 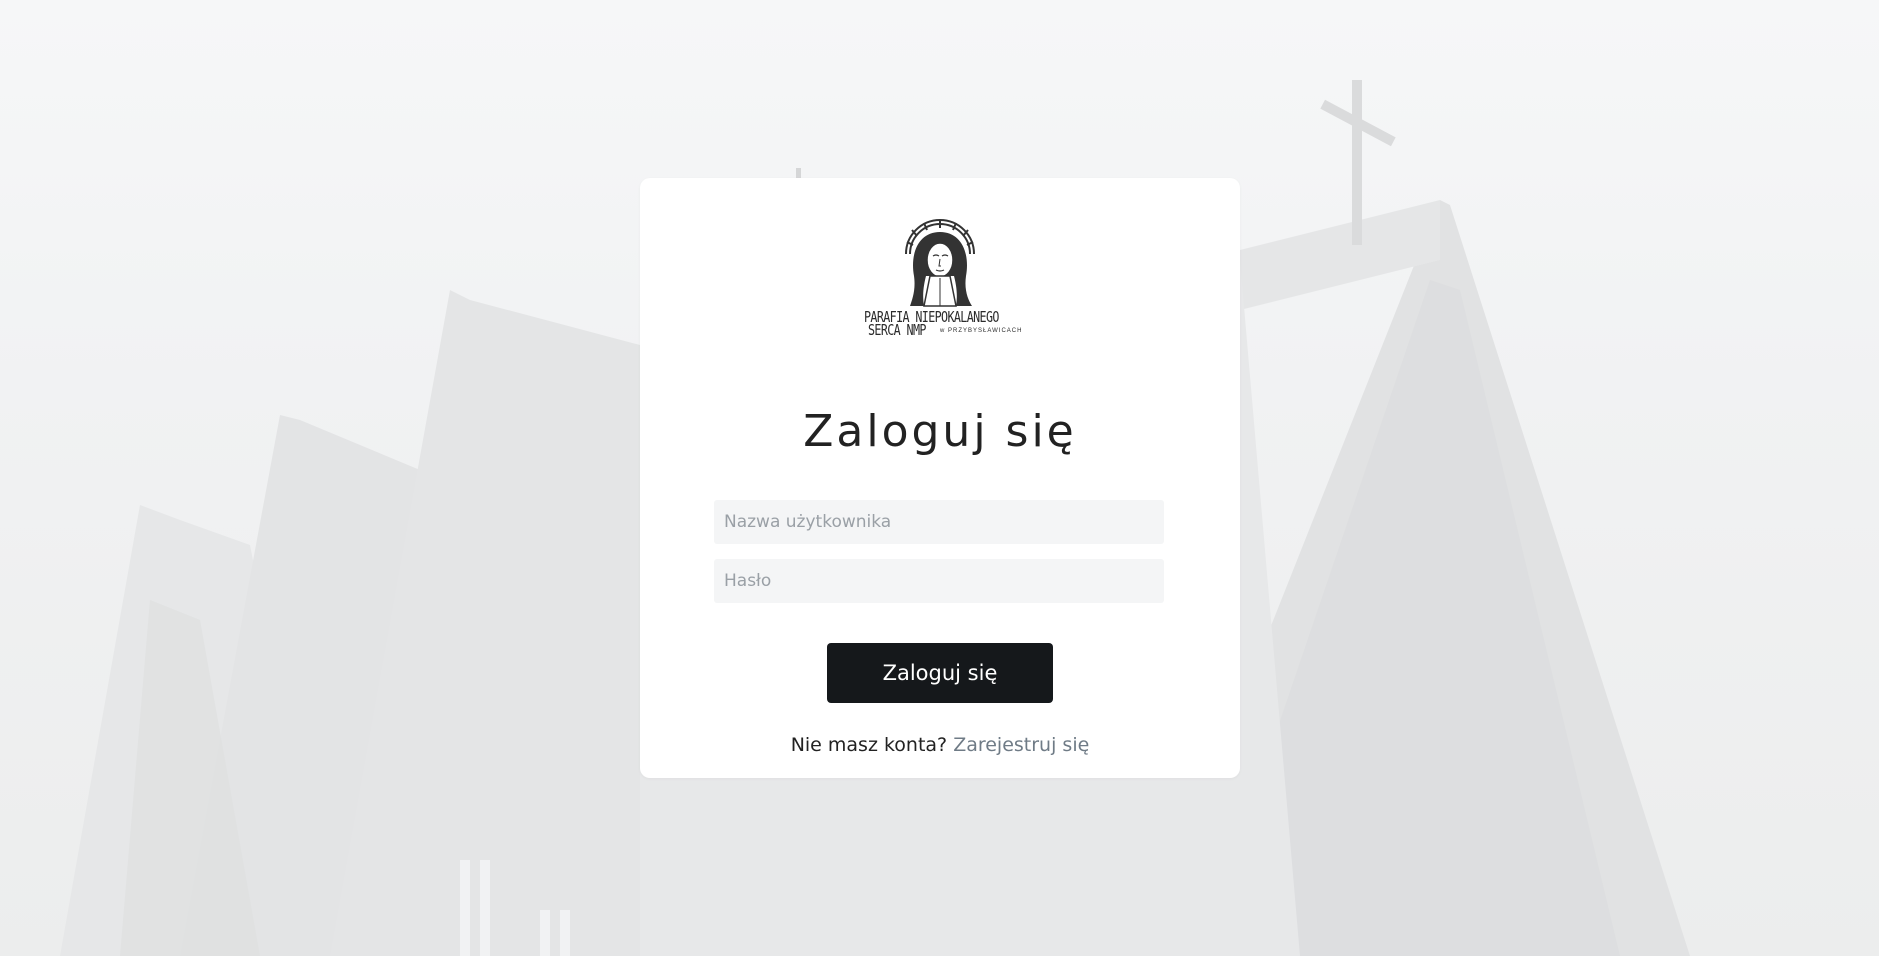 What do you see at coordinates (869, 745) in the screenshot?
I see `no-account-text: Nie masz konta?` at bounding box center [869, 745].